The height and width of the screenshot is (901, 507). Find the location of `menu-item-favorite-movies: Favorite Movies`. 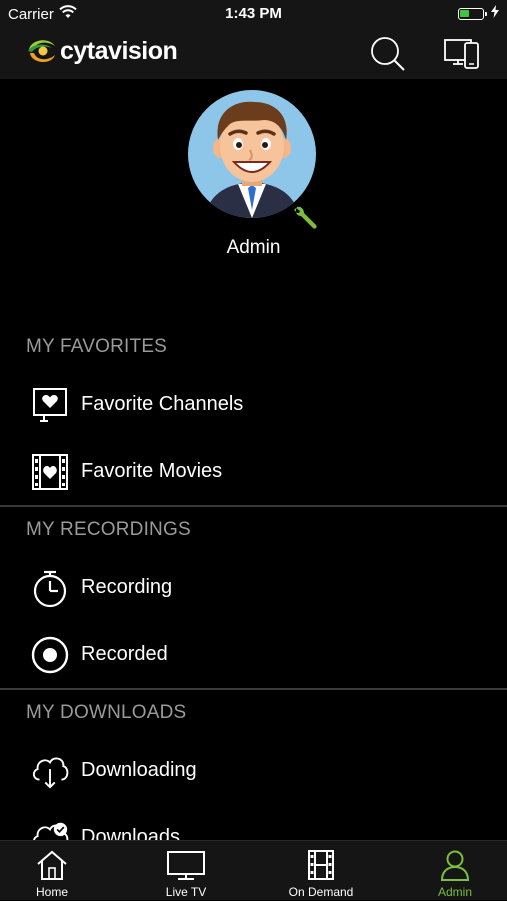

menu-item-favorite-movies: Favorite Movies is located at coordinates (253, 472).